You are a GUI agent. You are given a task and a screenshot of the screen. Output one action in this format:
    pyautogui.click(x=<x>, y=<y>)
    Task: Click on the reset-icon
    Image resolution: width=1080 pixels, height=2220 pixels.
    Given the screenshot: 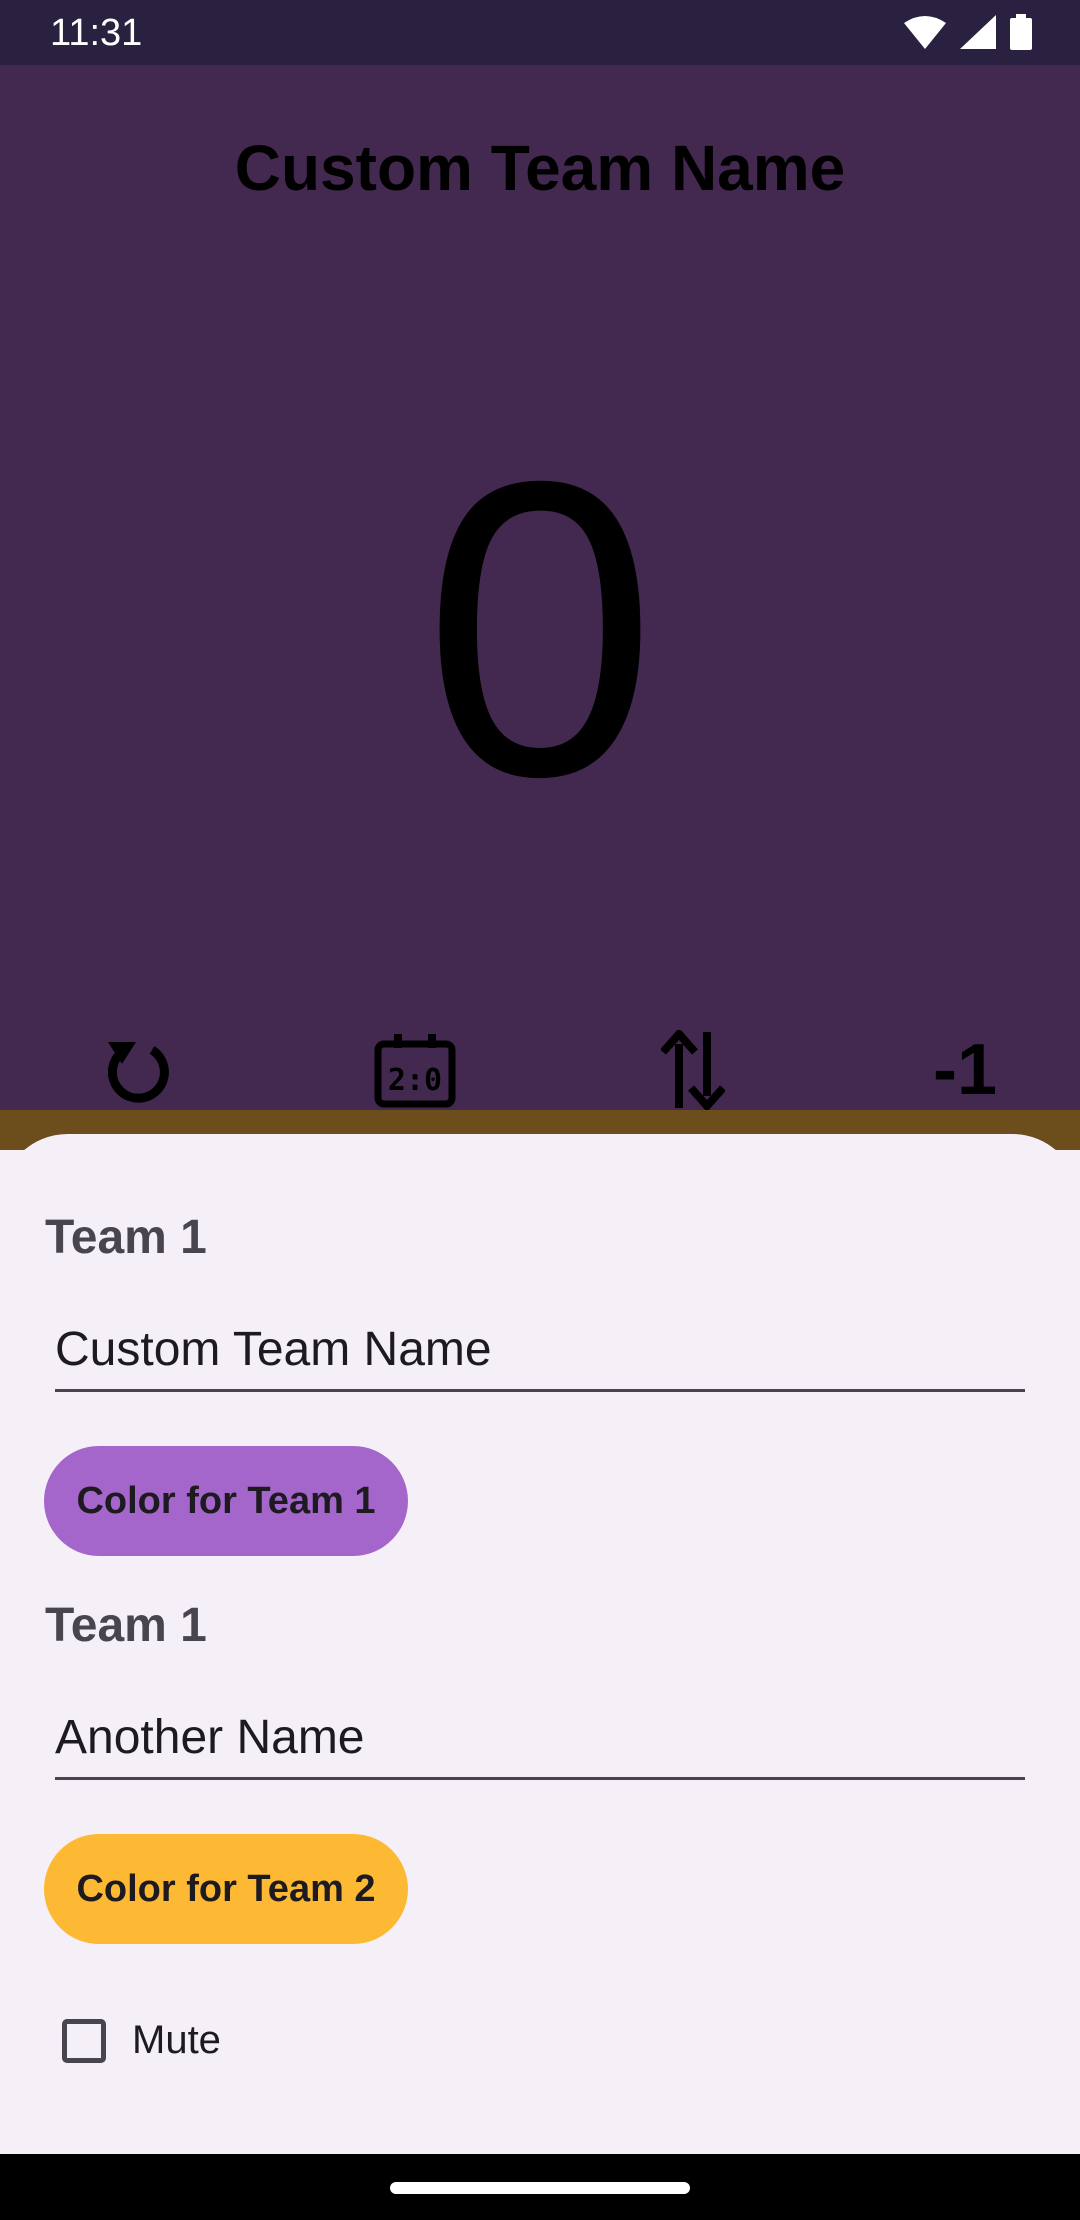 What is the action you would take?
    pyautogui.click(x=138, y=1072)
    